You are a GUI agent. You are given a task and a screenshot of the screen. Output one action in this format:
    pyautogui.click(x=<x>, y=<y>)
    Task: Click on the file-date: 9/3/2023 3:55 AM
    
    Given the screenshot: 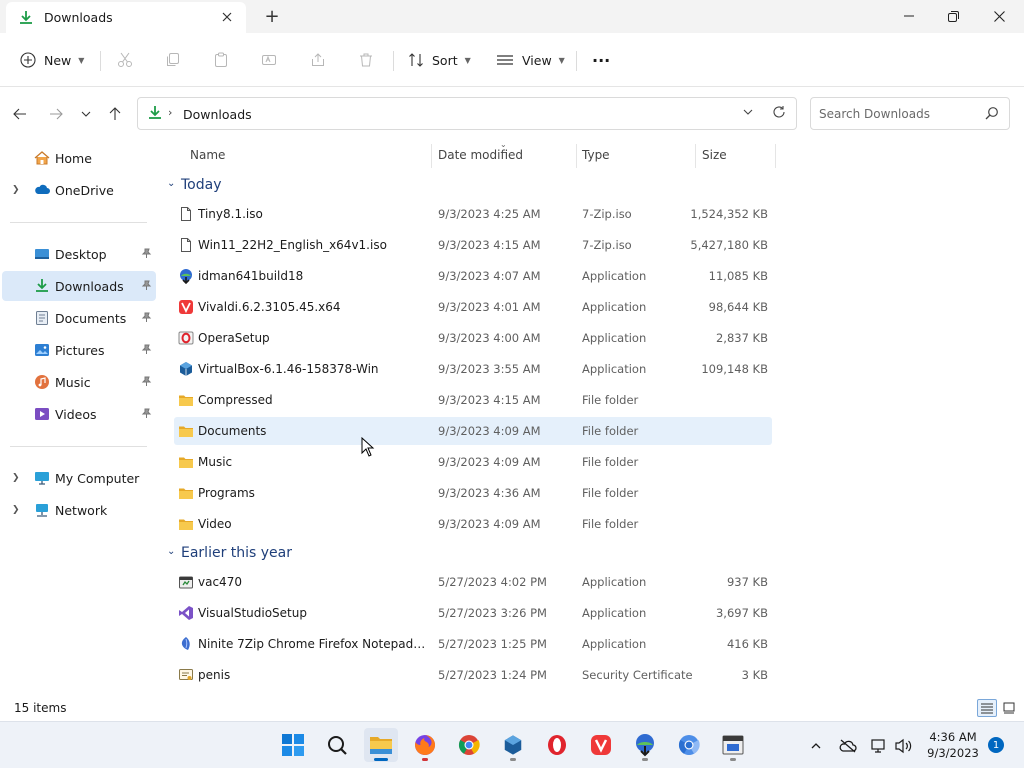 What is the action you would take?
    pyautogui.click(x=489, y=369)
    